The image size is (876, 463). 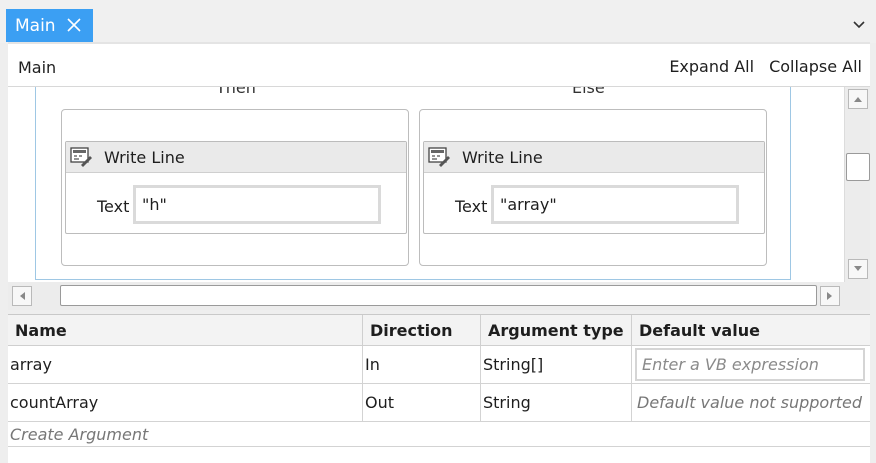 I want to click on column-header-default-value: Default value, so click(x=751, y=330).